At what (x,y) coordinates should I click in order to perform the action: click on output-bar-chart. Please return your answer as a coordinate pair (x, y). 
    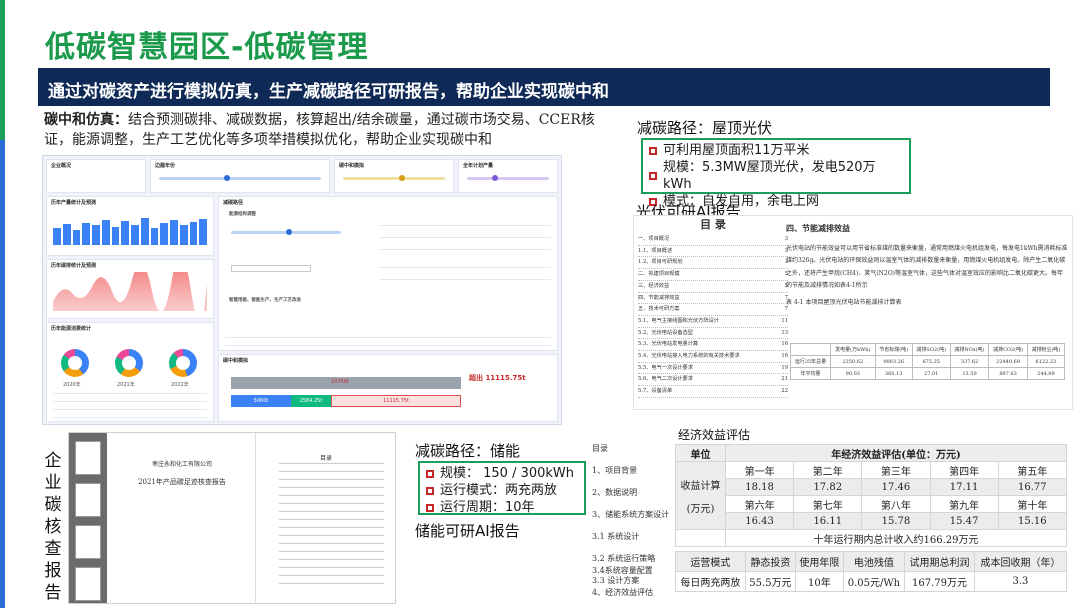
    Looking at the image, I should click on (130, 231).